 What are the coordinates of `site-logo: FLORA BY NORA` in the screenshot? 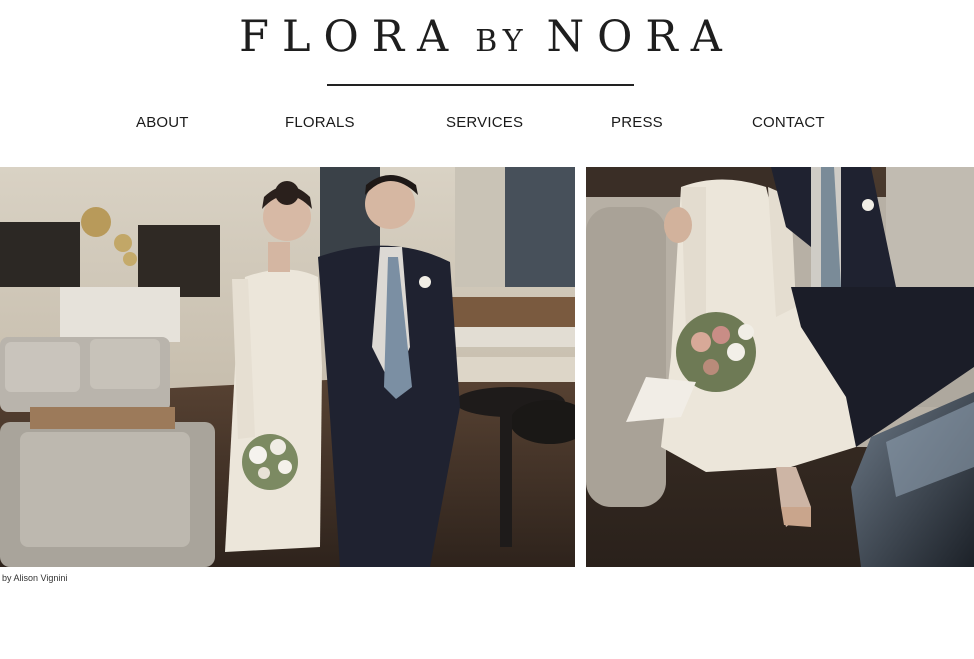 It's located at (487, 37).